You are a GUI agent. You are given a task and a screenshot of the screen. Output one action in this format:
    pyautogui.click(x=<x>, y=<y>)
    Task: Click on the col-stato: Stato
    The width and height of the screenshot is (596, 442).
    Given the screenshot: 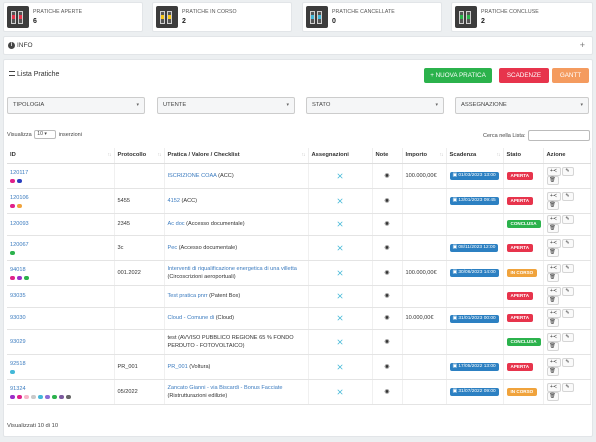 What is the action you would take?
    pyautogui.click(x=523, y=156)
    